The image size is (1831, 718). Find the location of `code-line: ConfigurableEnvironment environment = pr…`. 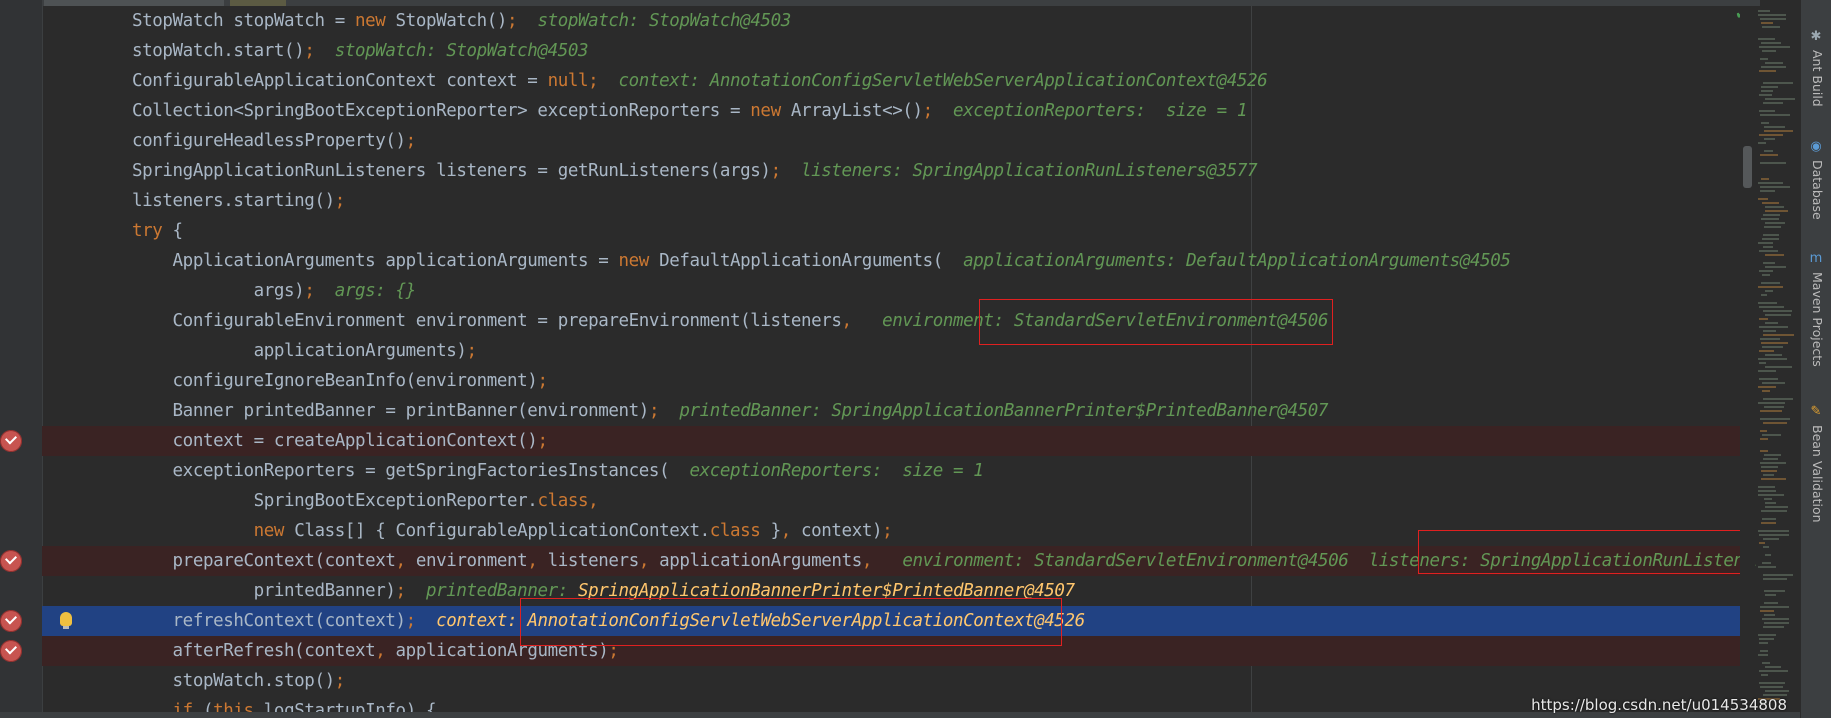

code-line: ConfigurableEnvironment environment = pr… is located at coordinates (898, 321).